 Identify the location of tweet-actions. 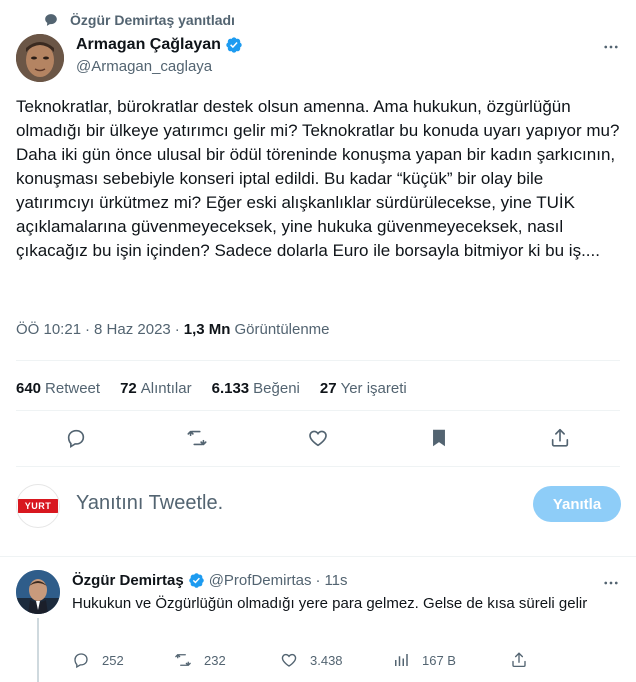
(318, 438).